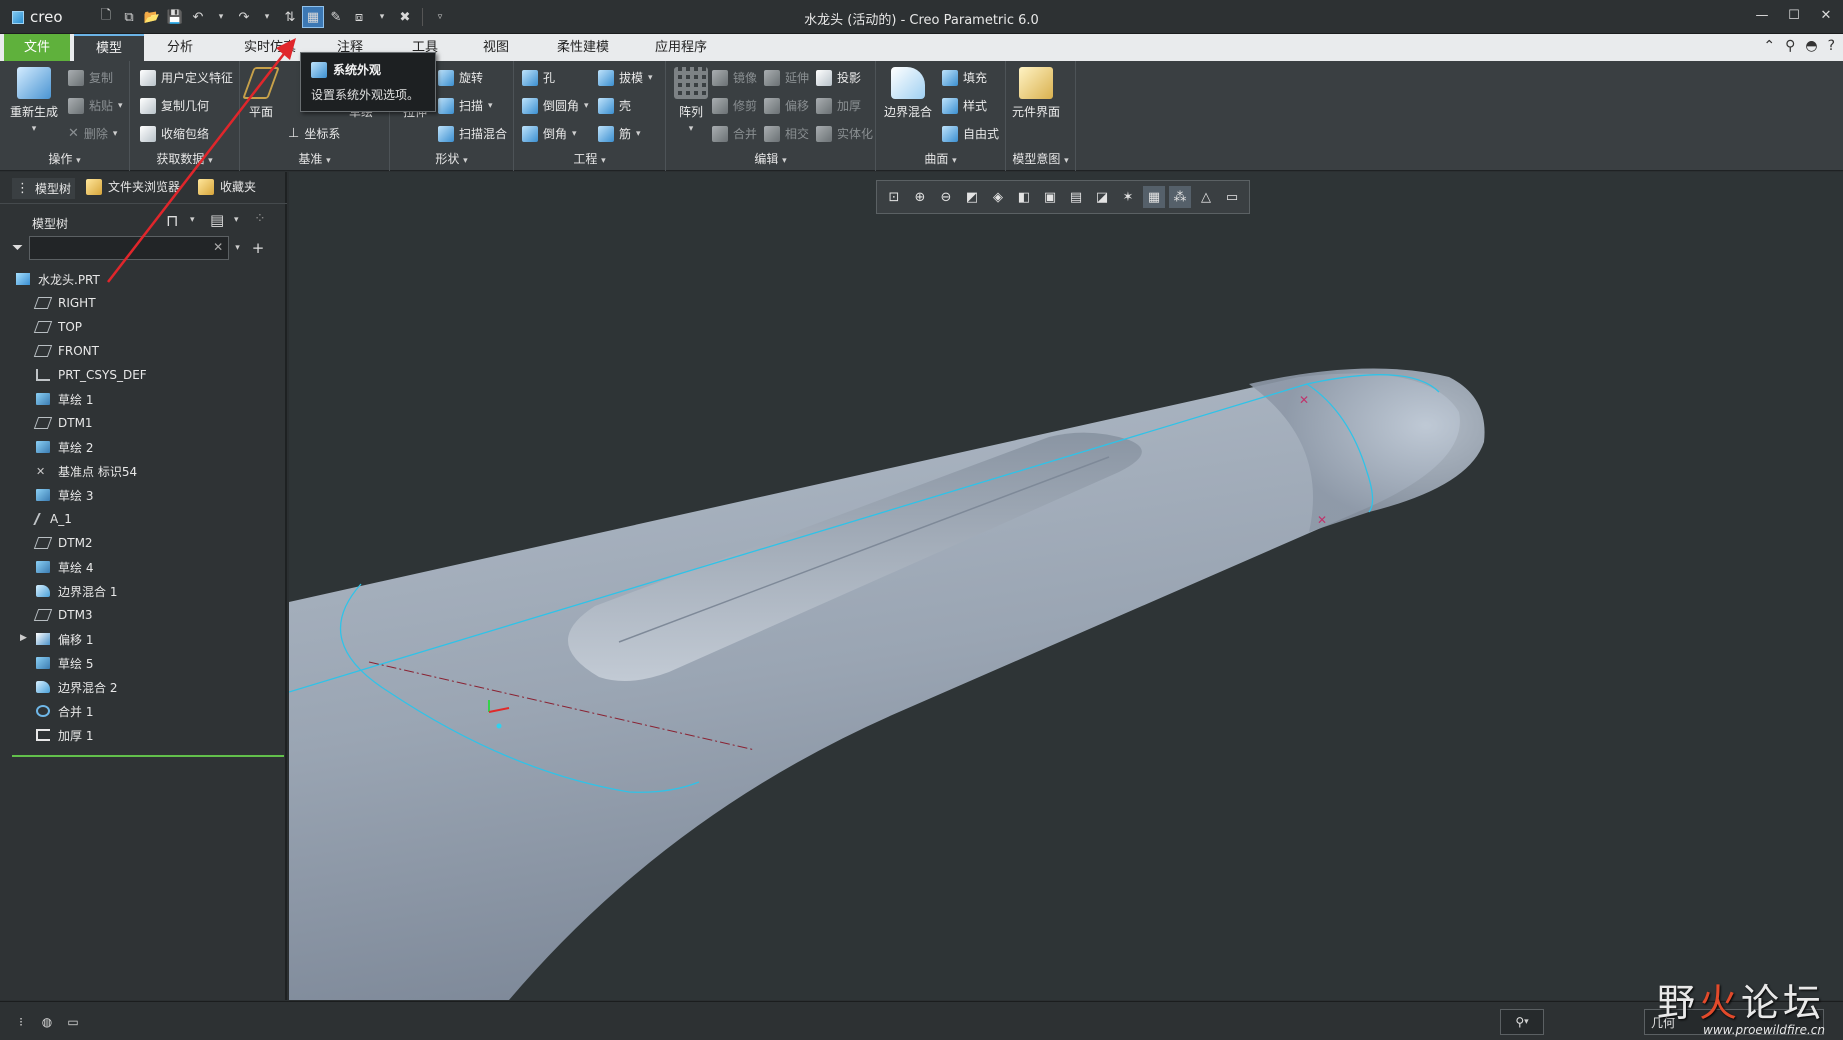 The width and height of the screenshot is (1843, 1040). What do you see at coordinates (964, 105) in the screenshot?
I see `style-button: 样式` at bounding box center [964, 105].